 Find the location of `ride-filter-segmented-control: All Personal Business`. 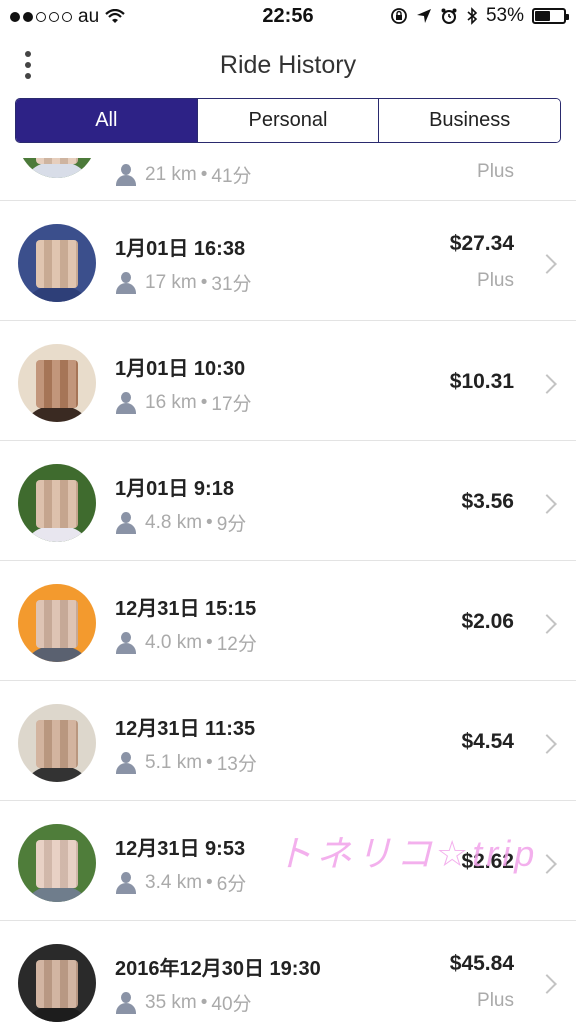

ride-filter-segmented-control: All Personal Business is located at coordinates (288, 120).